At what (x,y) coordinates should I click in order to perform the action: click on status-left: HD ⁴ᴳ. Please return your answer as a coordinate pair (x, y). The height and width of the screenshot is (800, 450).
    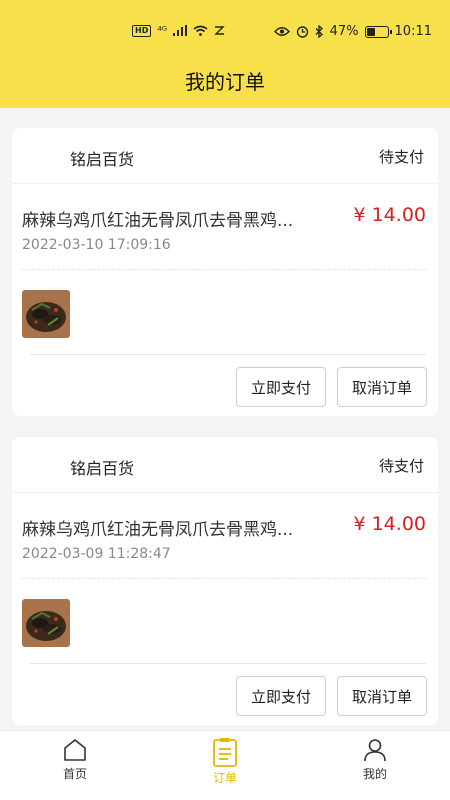
    Looking at the image, I should click on (178, 30).